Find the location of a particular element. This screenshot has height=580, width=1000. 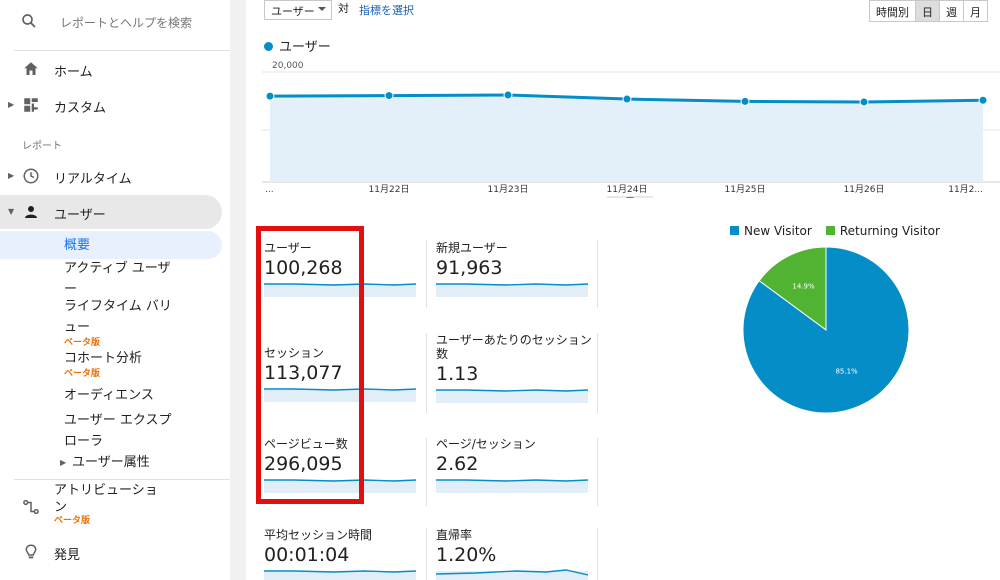

sidebar-item-label: アトリビューショ ン ベータ版 is located at coordinates (106, 504).